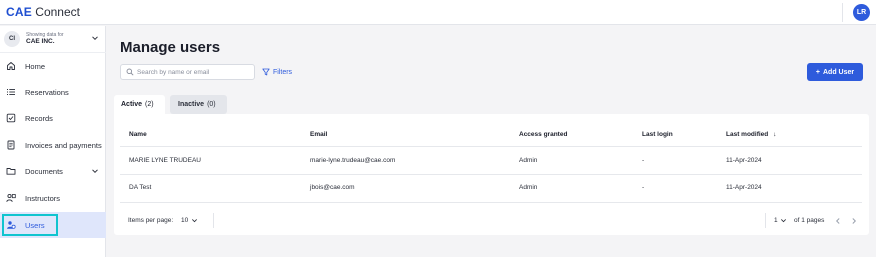  I want to click on brand-name: CAE, so click(19, 12).